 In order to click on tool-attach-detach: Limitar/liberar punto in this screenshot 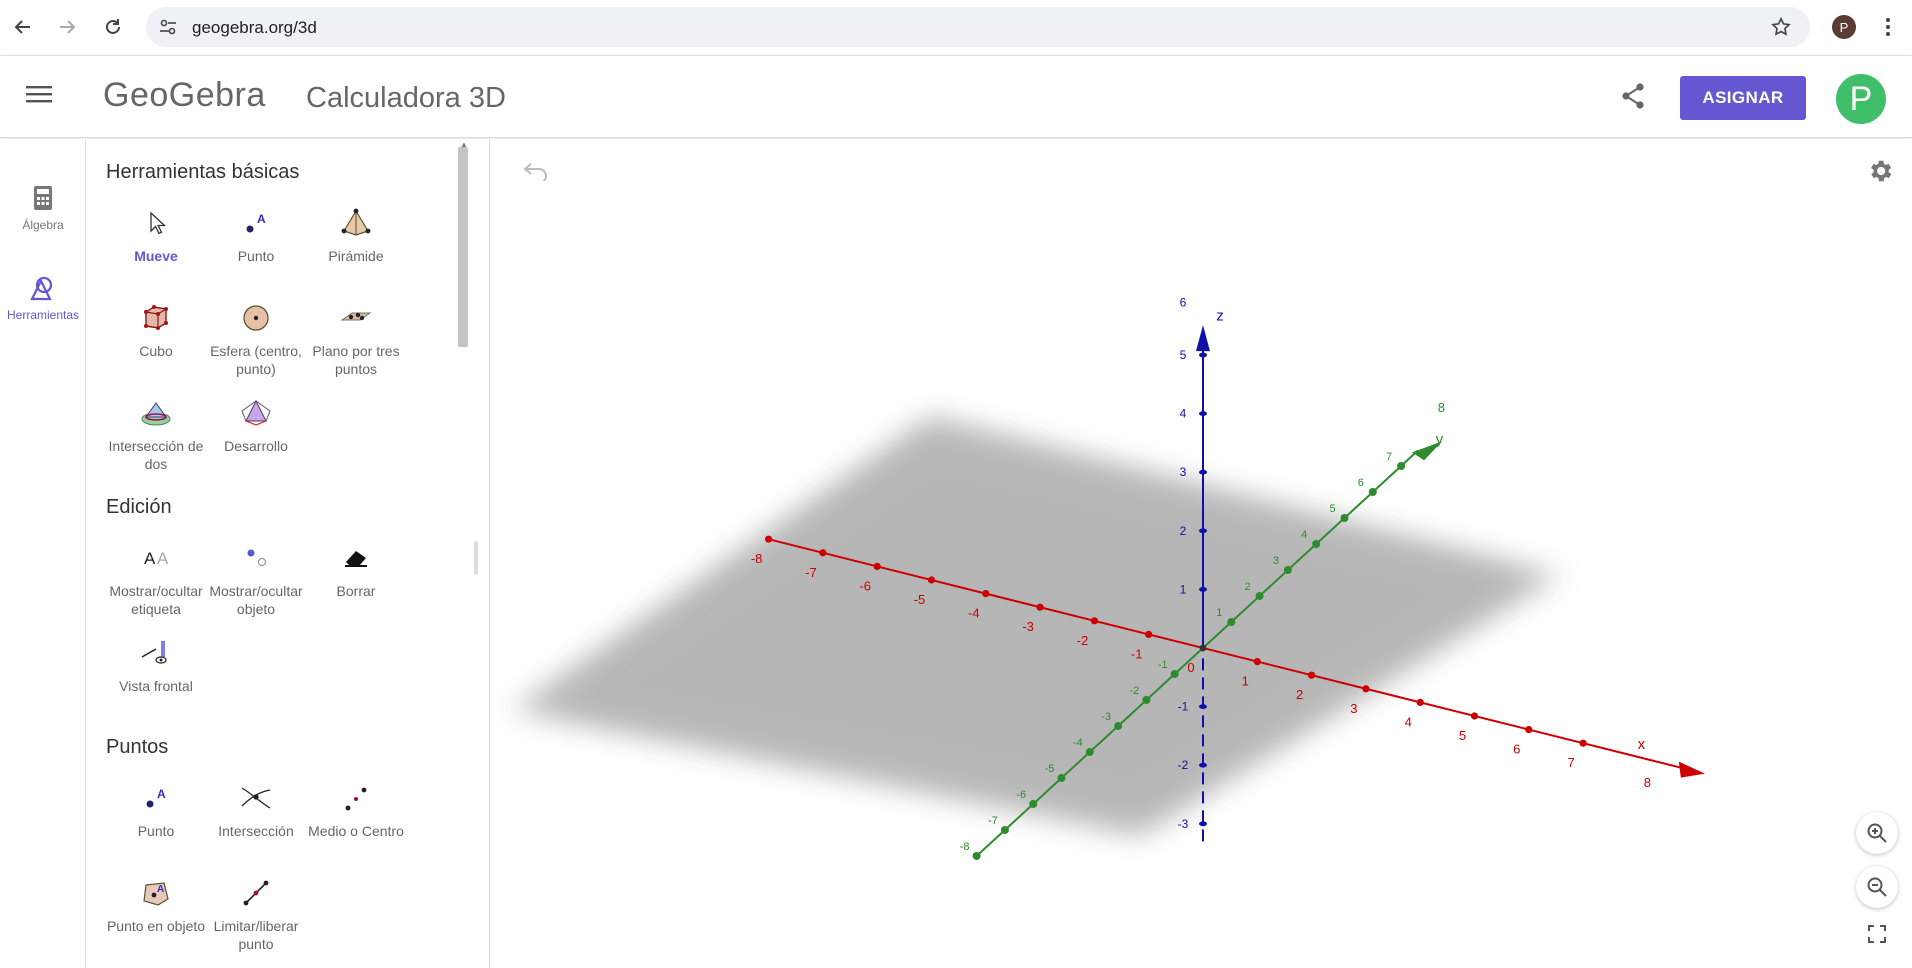, I will do `click(256, 913)`.